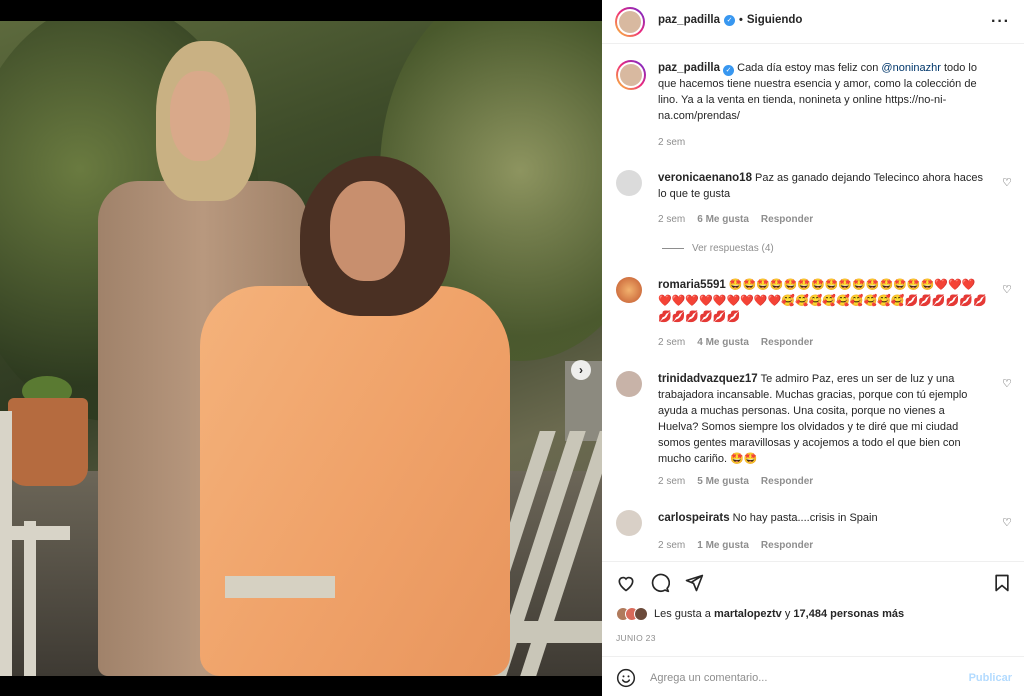 The height and width of the screenshot is (696, 1024). I want to click on comment-likes: 1 Me gusta, so click(723, 545).